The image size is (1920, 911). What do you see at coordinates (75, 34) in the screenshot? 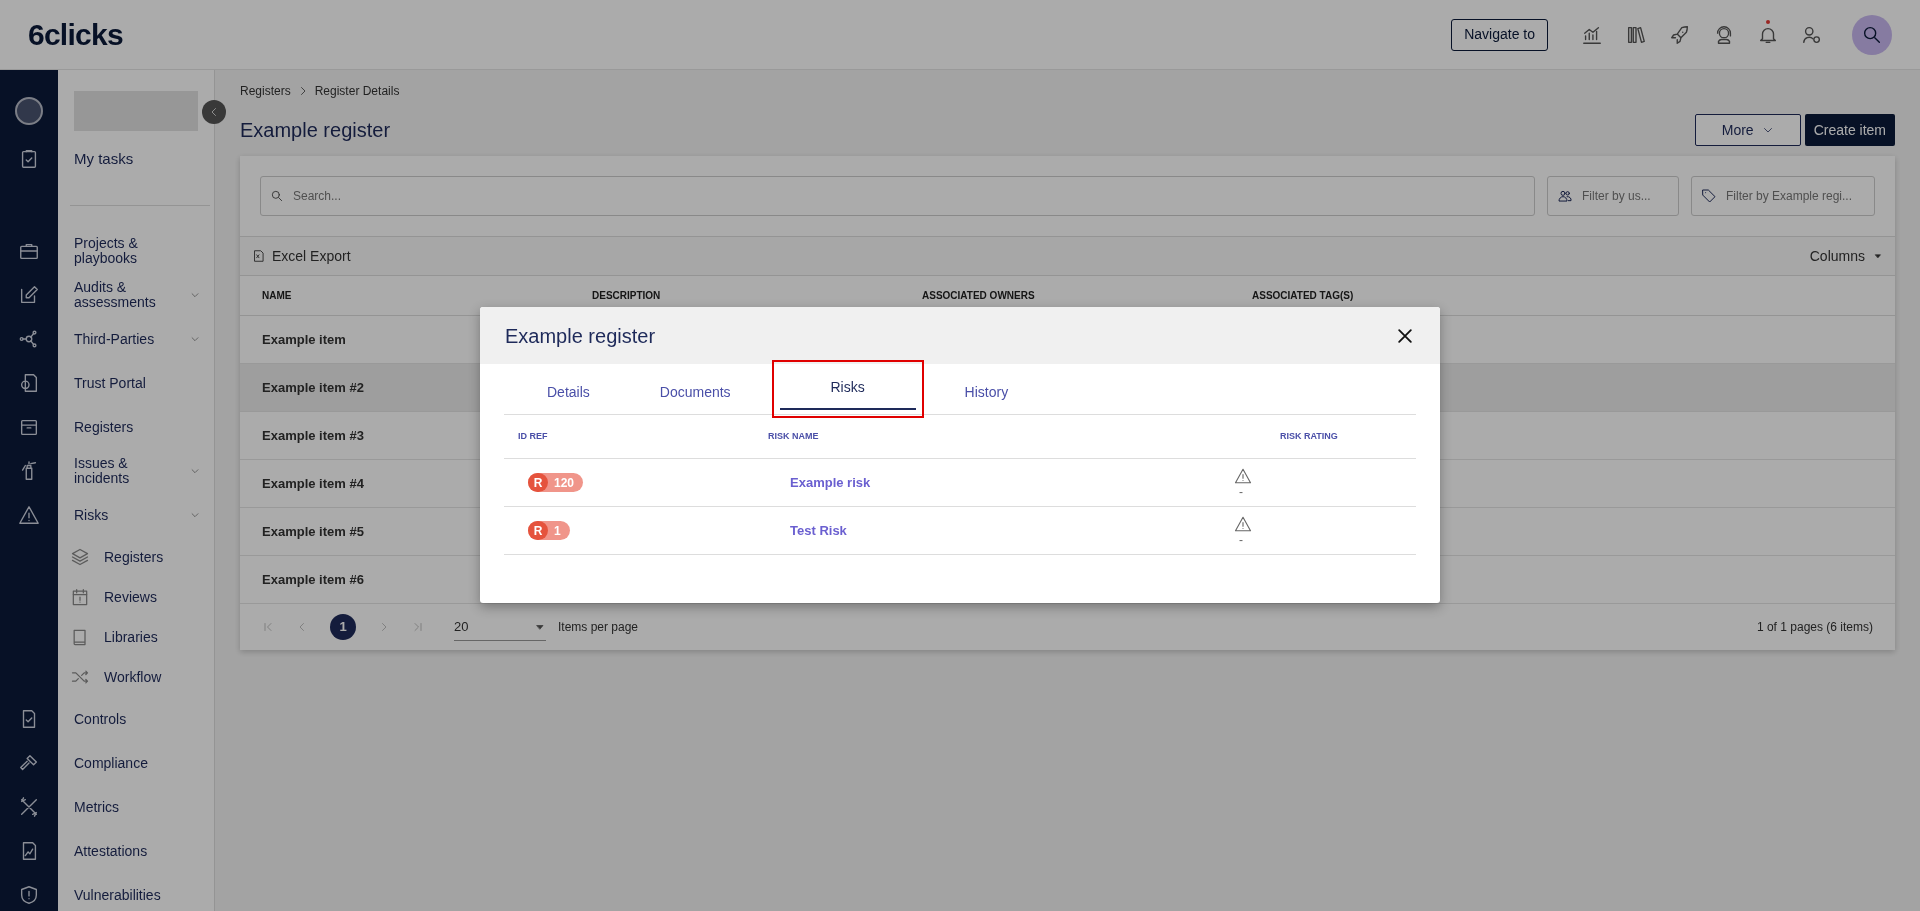
I see `logo: 6clicks` at bounding box center [75, 34].